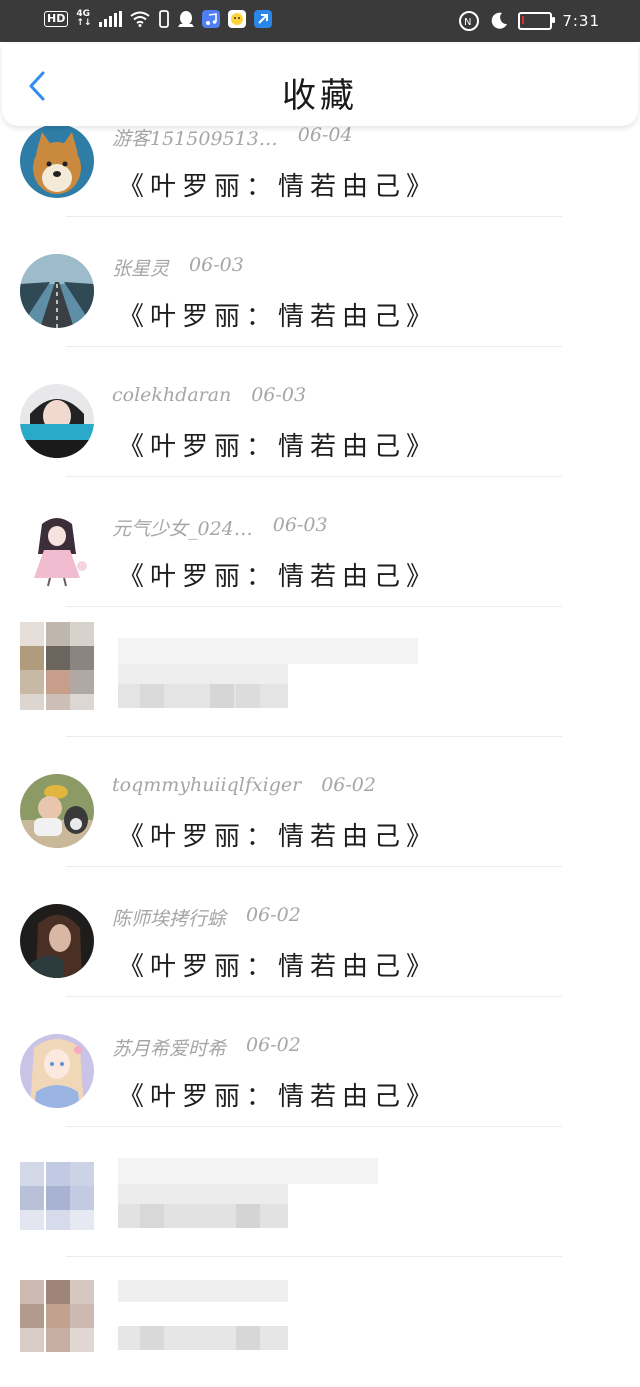 The height and width of the screenshot is (1387, 640). I want to click on anime-girl-avatar, so click(57, 1071).